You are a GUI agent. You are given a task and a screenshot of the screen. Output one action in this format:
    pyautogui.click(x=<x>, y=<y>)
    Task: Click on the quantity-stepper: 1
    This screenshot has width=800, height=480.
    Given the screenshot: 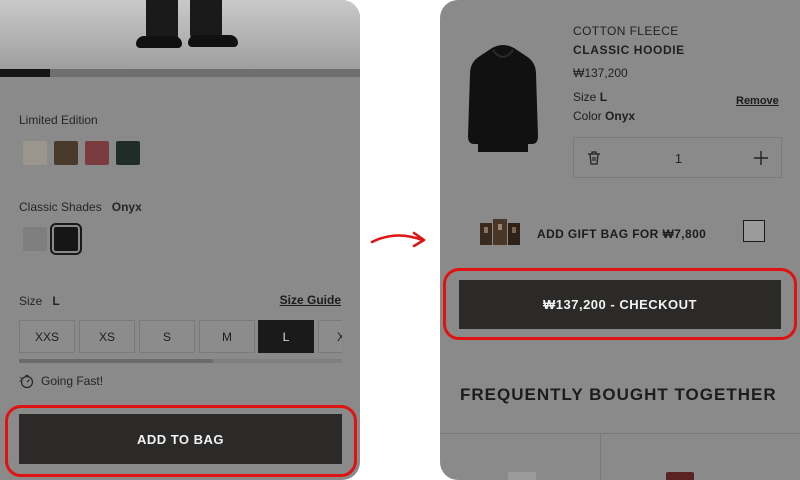 What is the action you would take?
    pyautogui.click(x=677, y=157)
    